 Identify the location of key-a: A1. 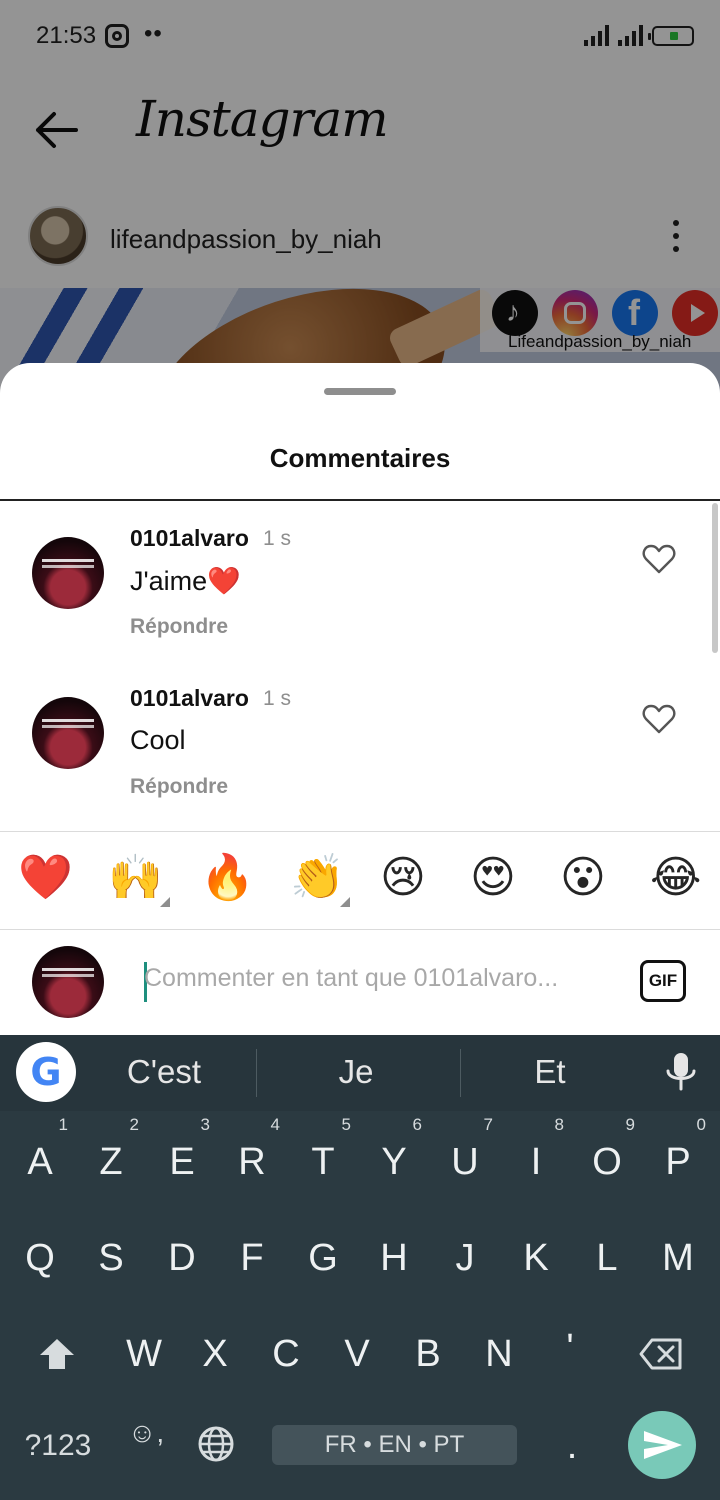
(40, 1156).